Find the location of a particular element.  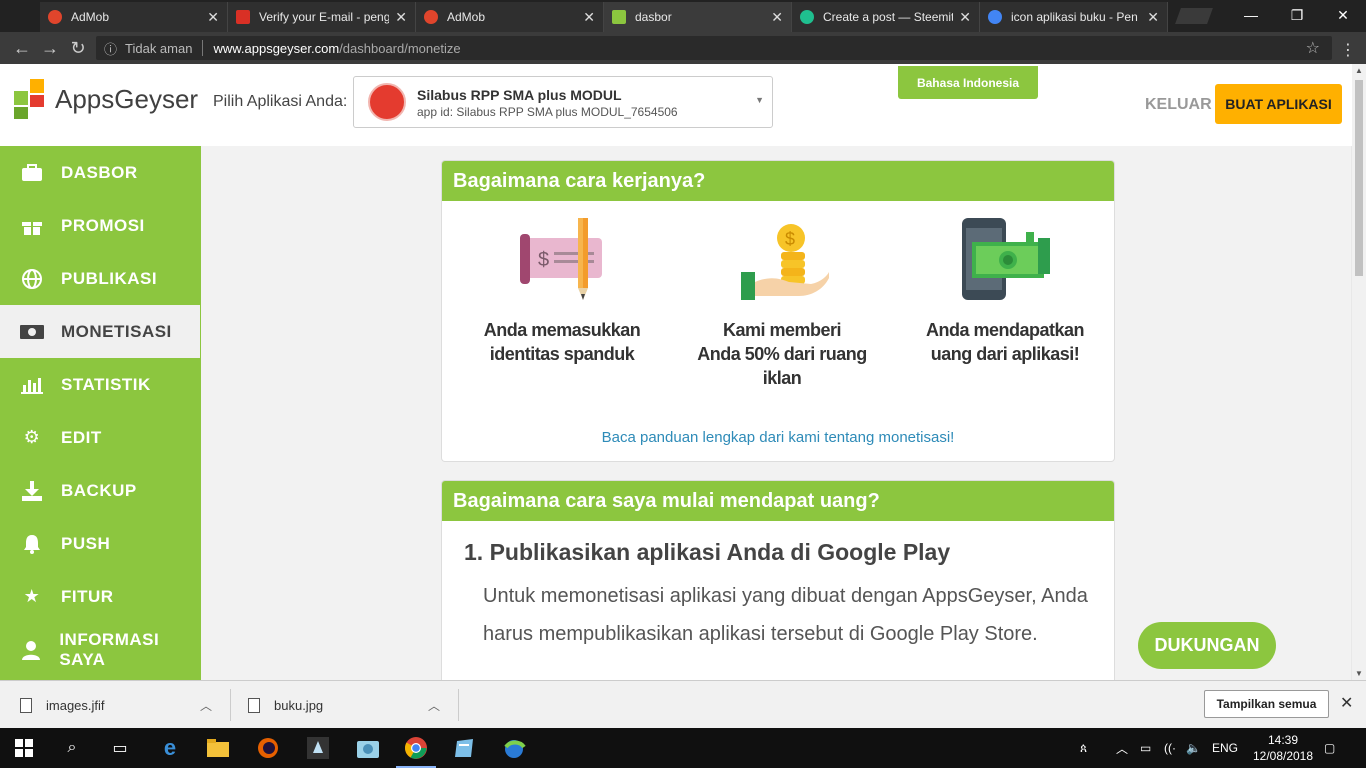

wifi-icon: ((· is located at coordinates (1173, 748).